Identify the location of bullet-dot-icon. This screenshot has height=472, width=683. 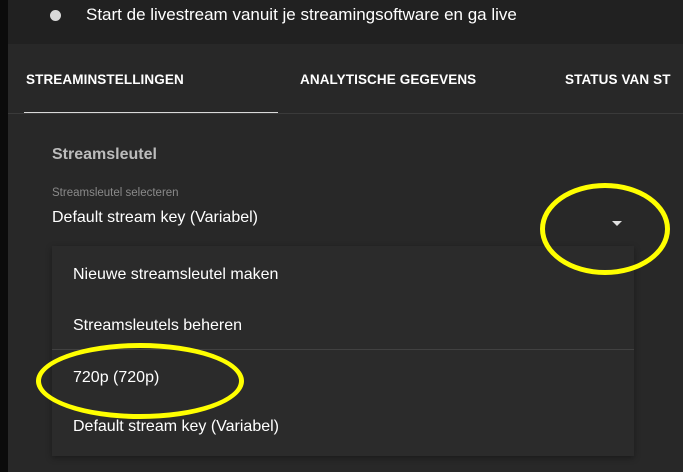
(55, 15).